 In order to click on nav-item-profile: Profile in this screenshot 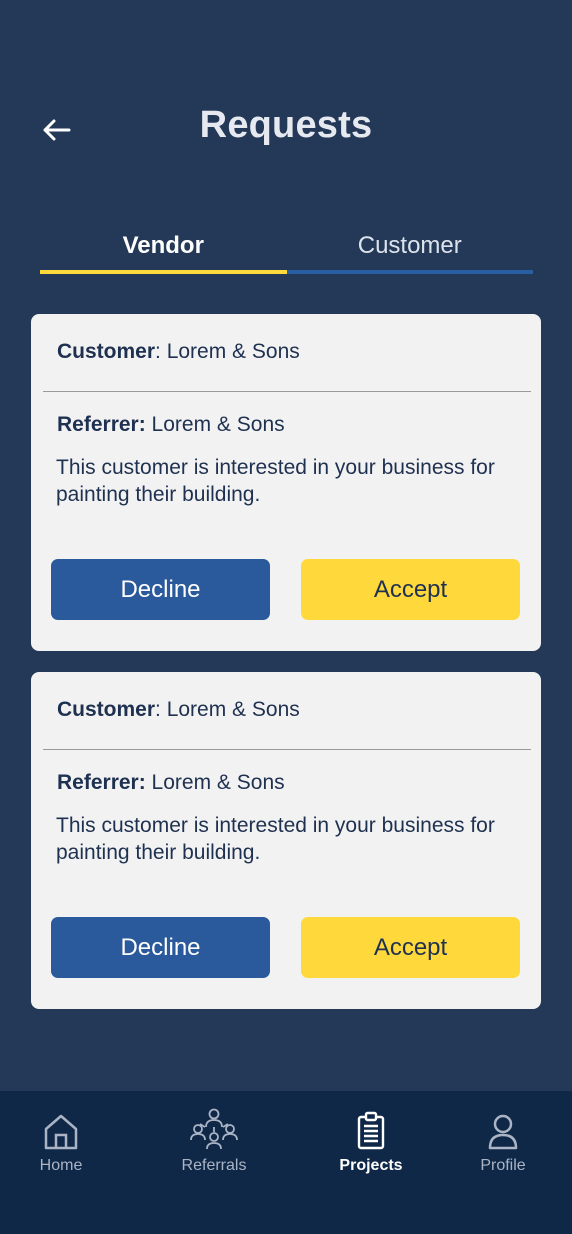, I will do `click(503, 1141)`.